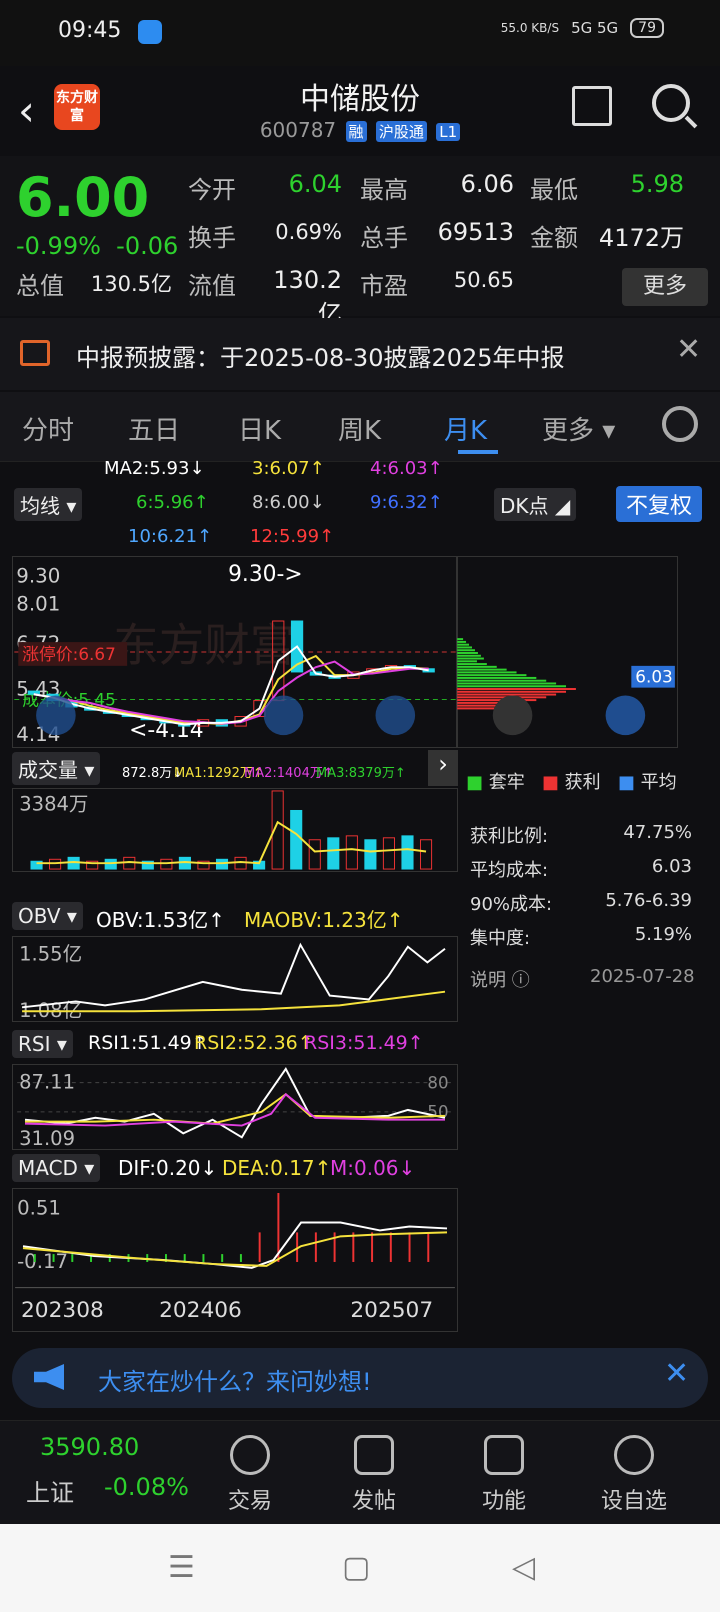 This screenshot has height=1612, width=720. I want to click on volume-max: 3384万, so click(53, 803).